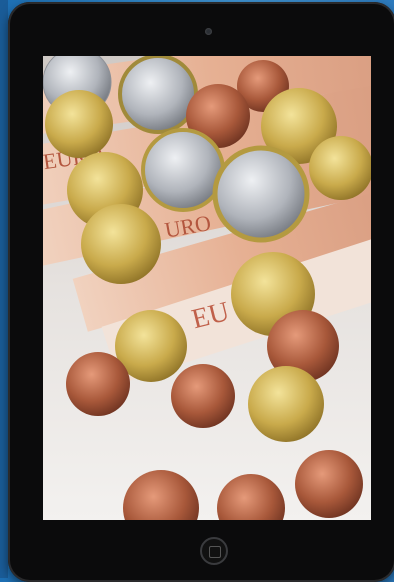 Image resolution: width=394 pixels, height=582 pixels. I want to click on front-camera-icon, so click(208, 31).